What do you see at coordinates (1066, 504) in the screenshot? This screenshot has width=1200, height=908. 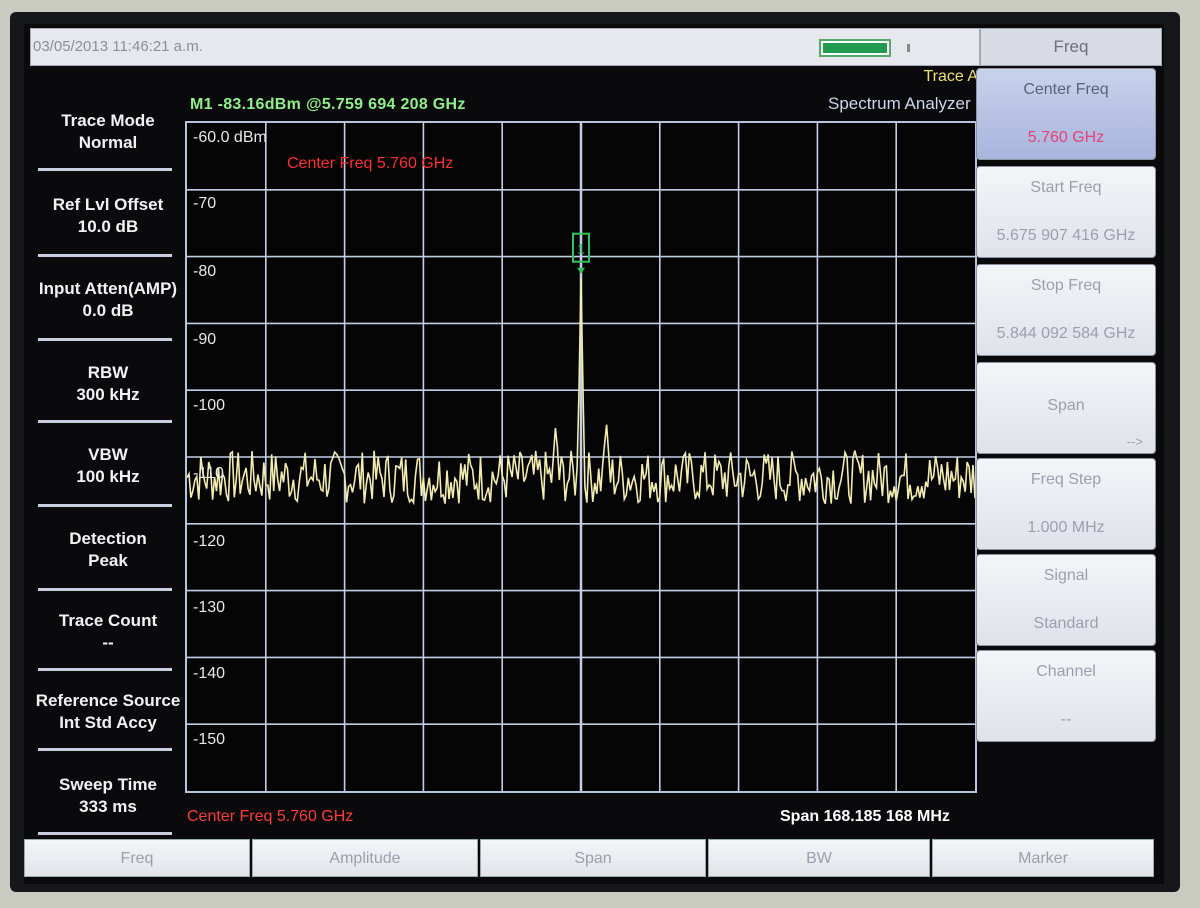 I see `softkey-freq-step: Freq Step 1.000 MHz` at bounding box center [1066, 504].